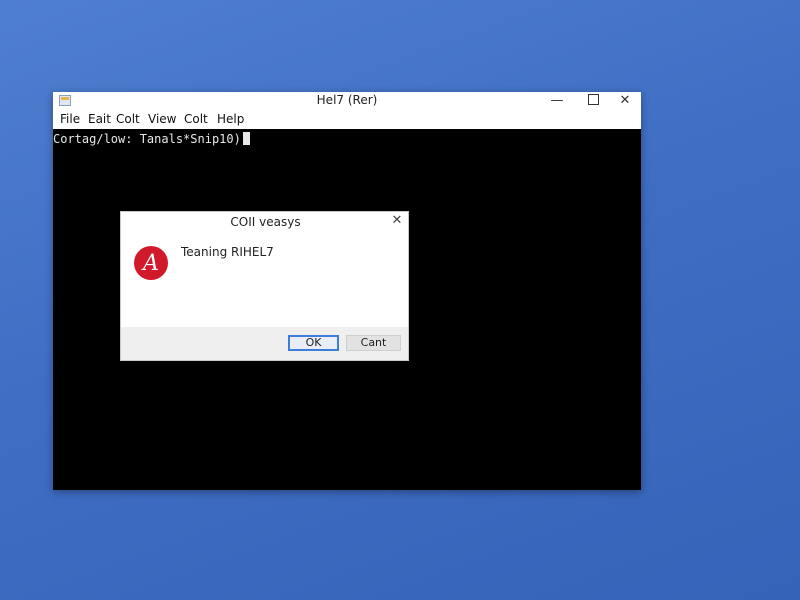  Describe the element at coordinates (70, 119) in the screenshot. I see `menu-file: File` at that location.